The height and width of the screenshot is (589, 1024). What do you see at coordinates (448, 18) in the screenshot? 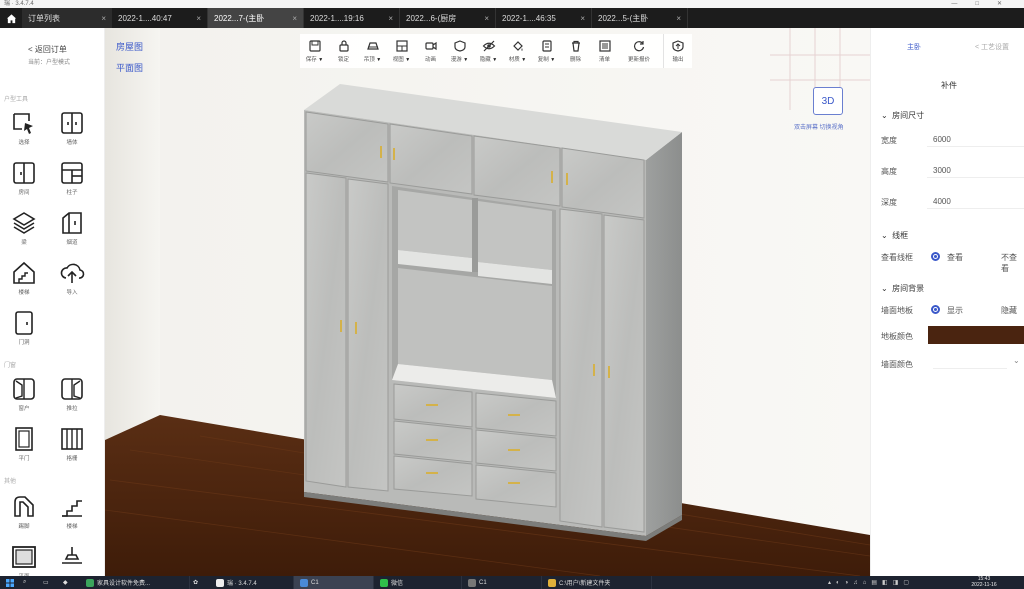
I see `tab-order-4: 2022...6-(厨房 ×` at bounding box center [448, 18].